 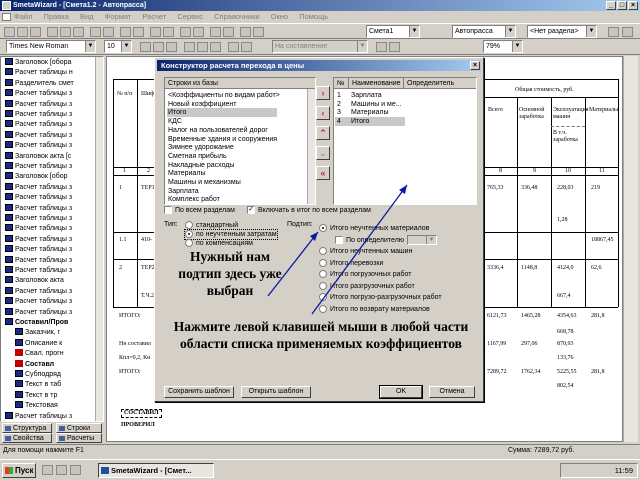 I want to click on annotation-arrow, so click(x=359, y=249).